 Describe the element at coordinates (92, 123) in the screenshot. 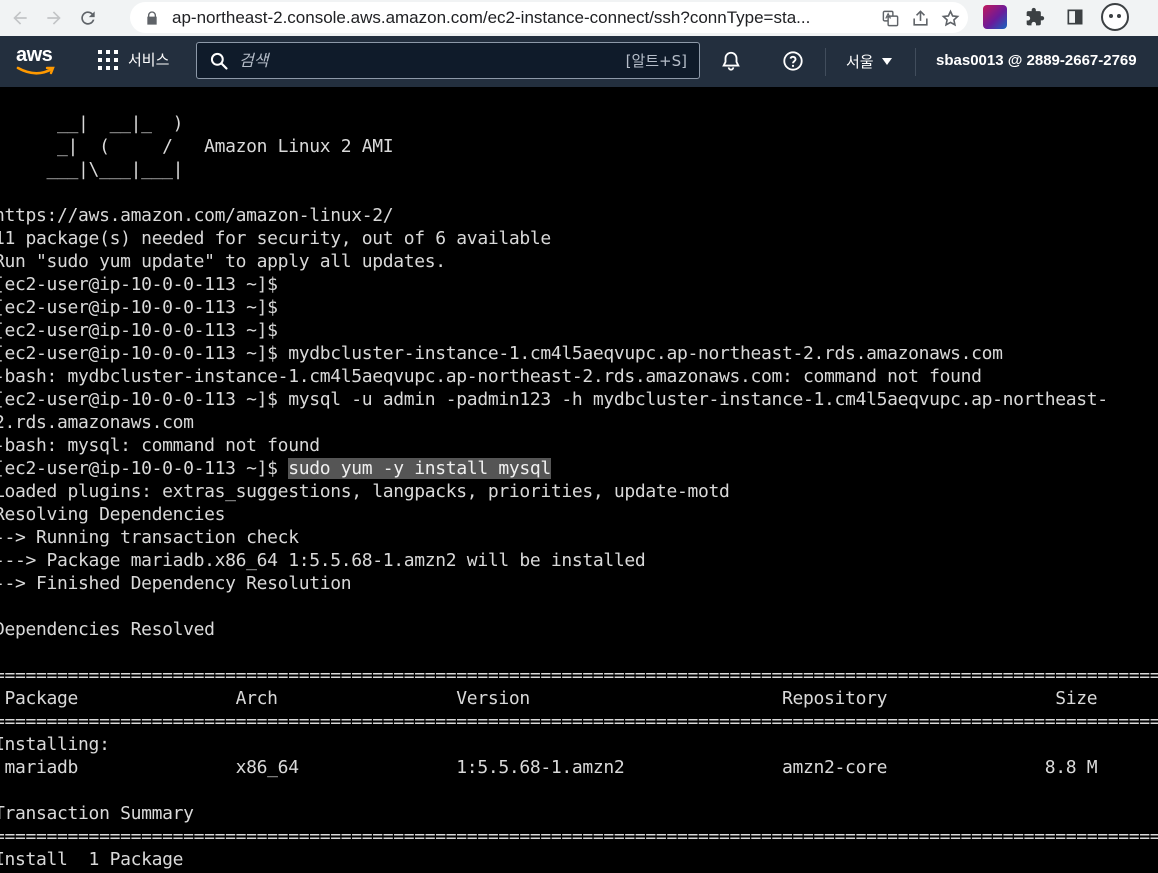

I see `terminal-line: __| __|_ )` at that location.